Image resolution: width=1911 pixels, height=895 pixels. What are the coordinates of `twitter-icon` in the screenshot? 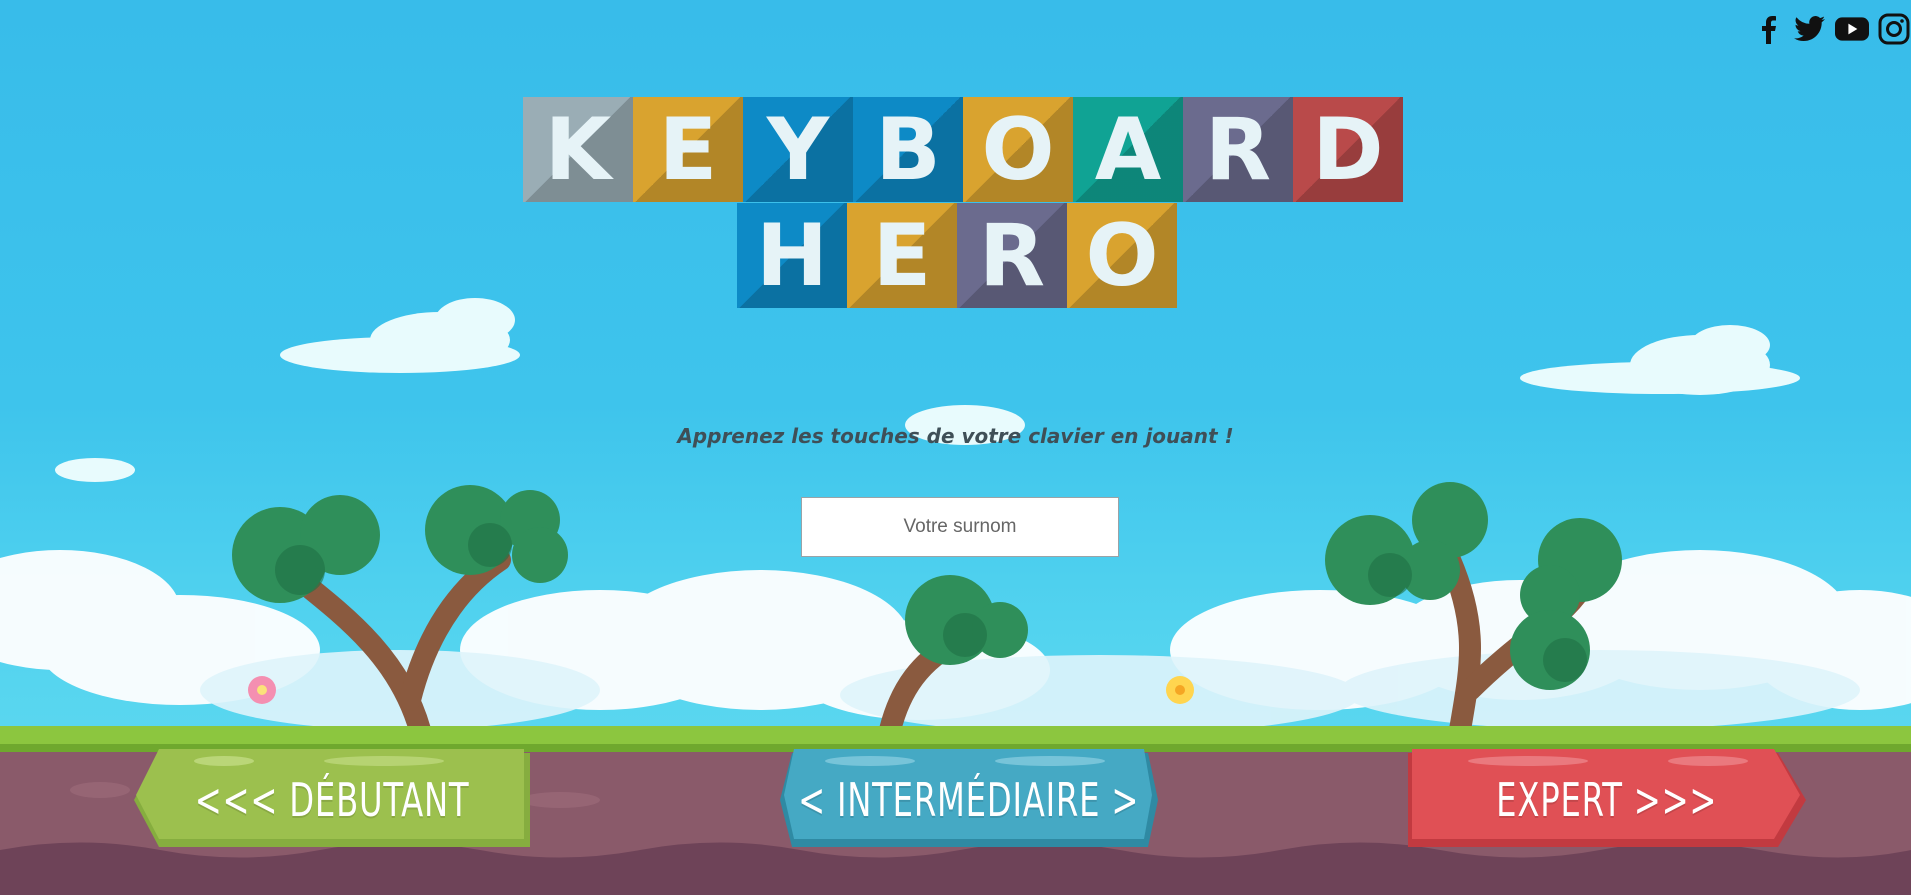 It's located at (1810, 29).